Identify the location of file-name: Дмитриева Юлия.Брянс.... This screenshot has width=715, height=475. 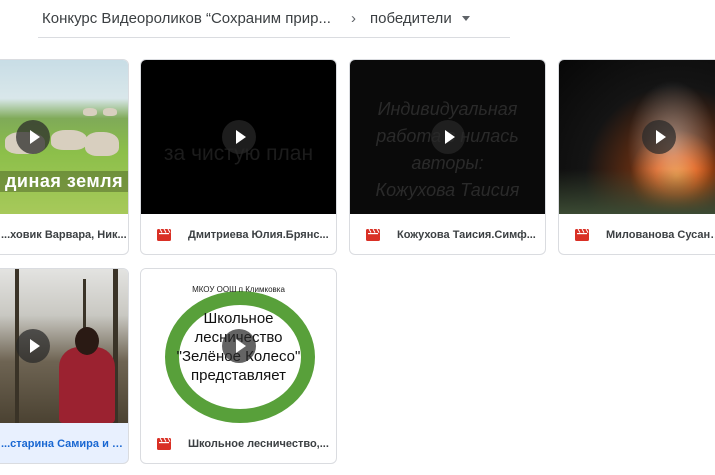
(238, 234).